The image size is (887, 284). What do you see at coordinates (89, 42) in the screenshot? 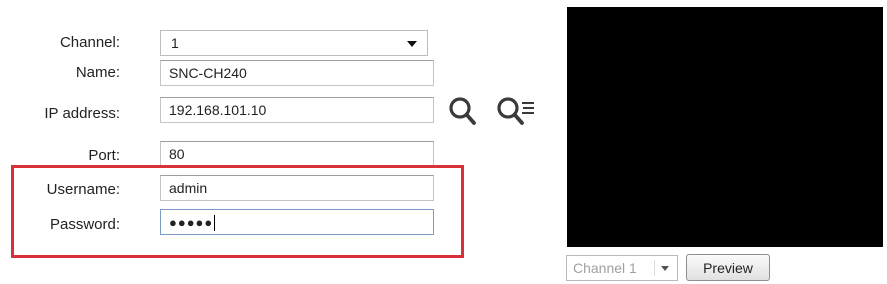
I see `channel-label: Channel:` at bounding box center [89, 42].